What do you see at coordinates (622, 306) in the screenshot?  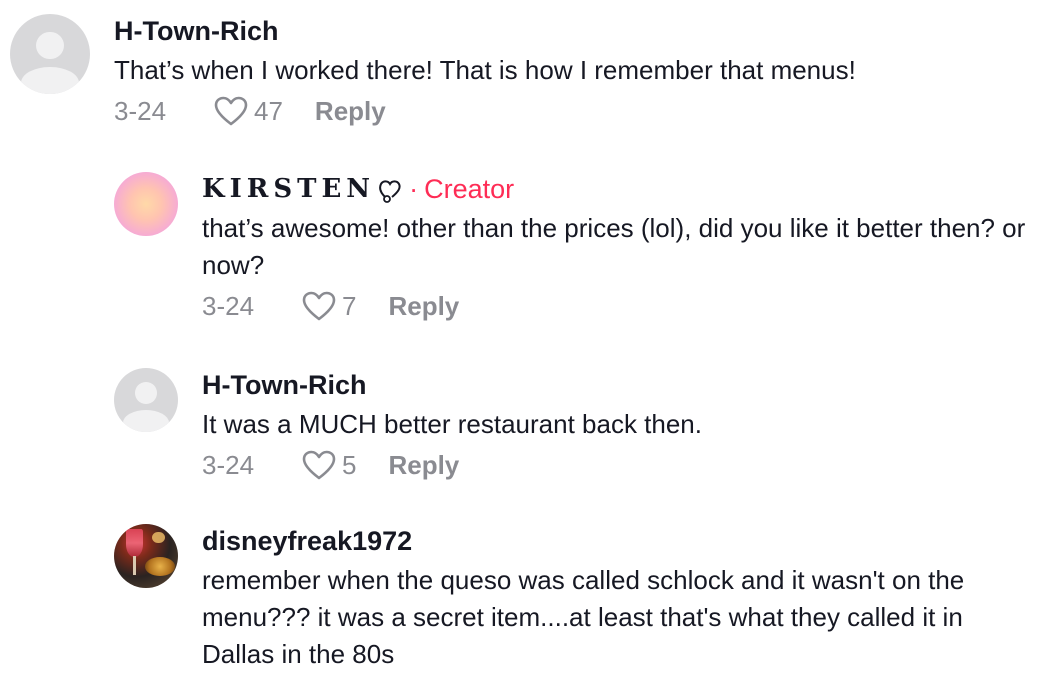 I see `comment-meta: 3-24 7 Reply` at bounding box center [622, 306].